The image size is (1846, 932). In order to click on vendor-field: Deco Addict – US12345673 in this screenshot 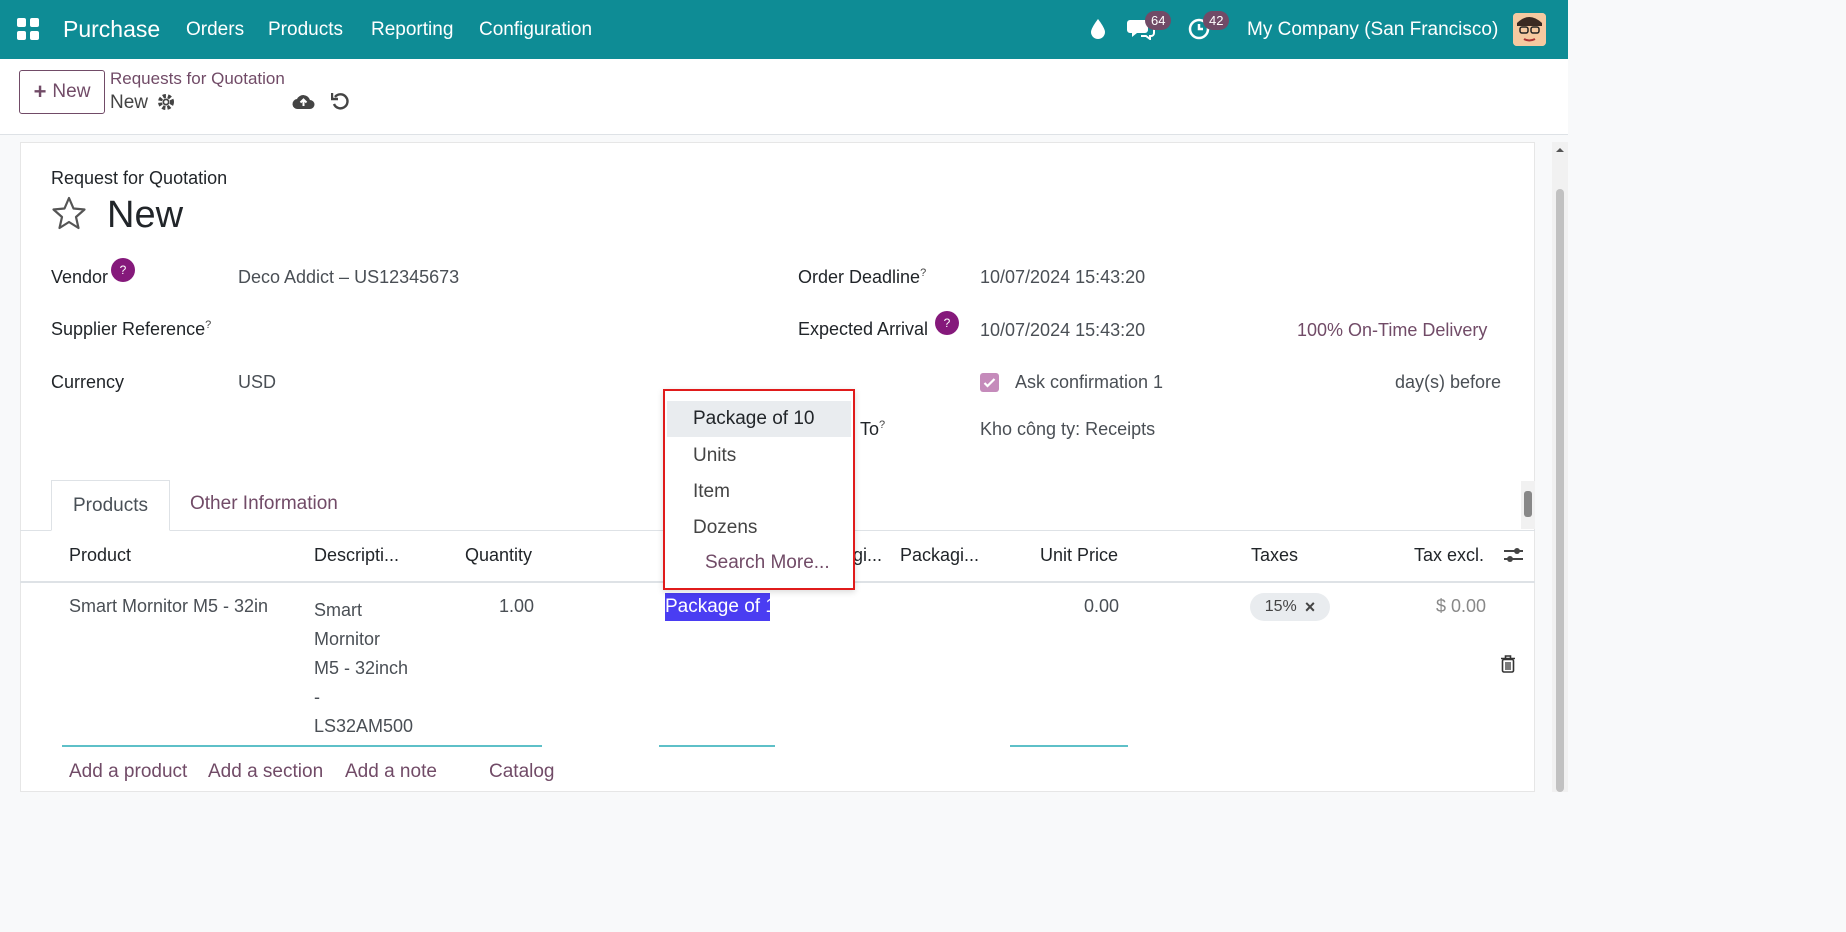, I will do `click(348, 277)`.